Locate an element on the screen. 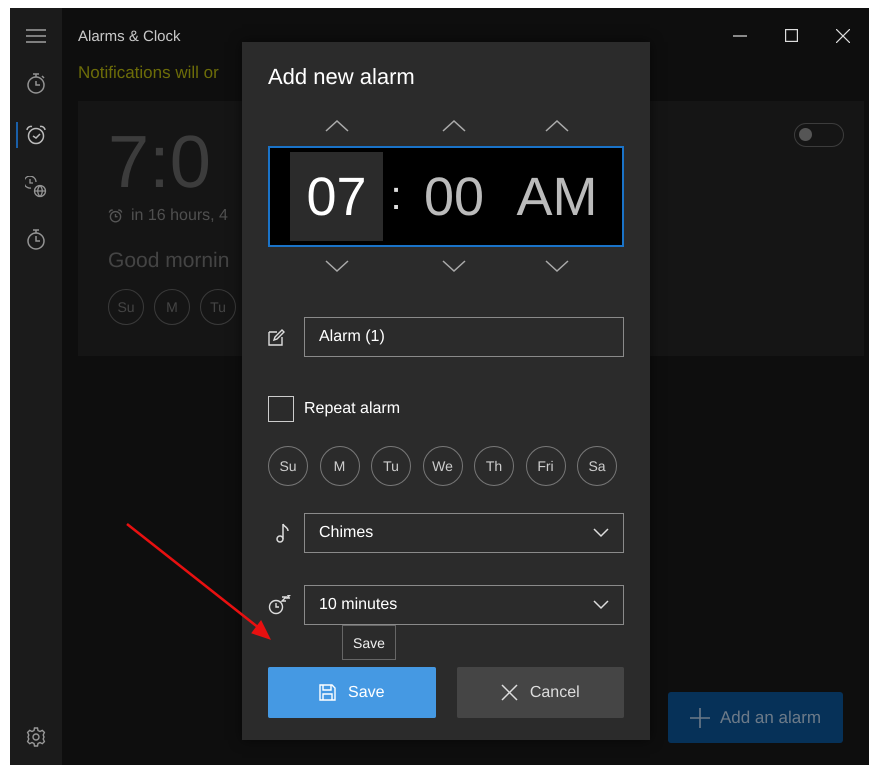 This screenshot has width=869, height=765. menu-icon is located at coordinates (36, 36).